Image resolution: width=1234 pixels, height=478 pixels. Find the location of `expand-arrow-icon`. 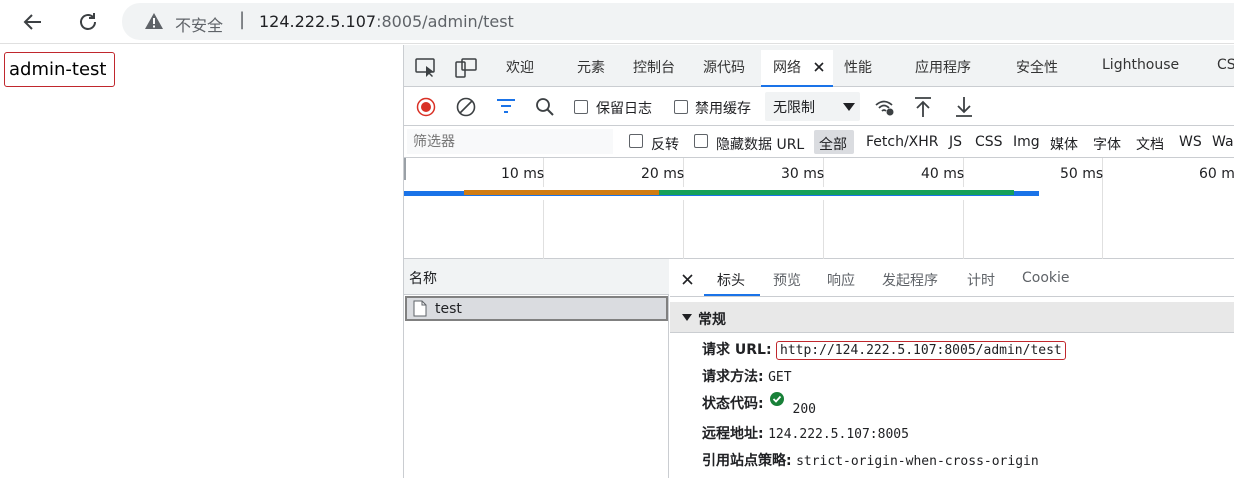

expand-arrow-icon is located at coordinates (687, 317).